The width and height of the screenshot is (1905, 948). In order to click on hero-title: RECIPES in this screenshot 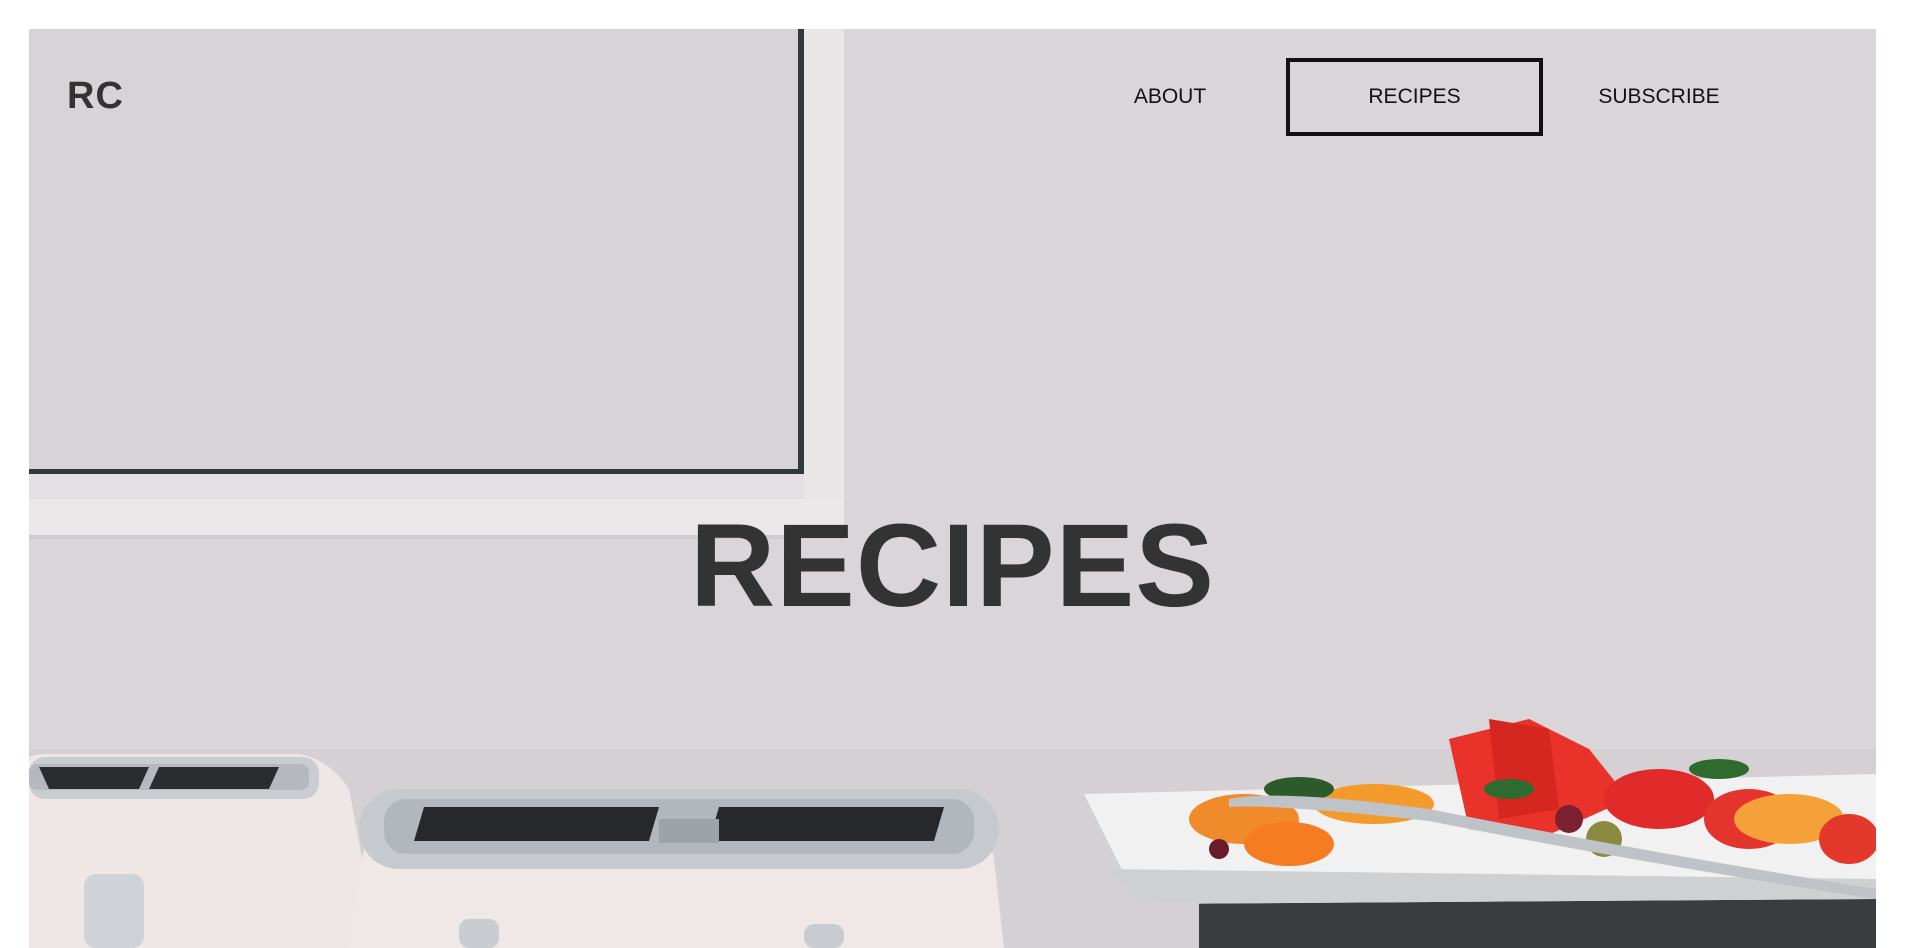, I will do `click(952, 566)`.